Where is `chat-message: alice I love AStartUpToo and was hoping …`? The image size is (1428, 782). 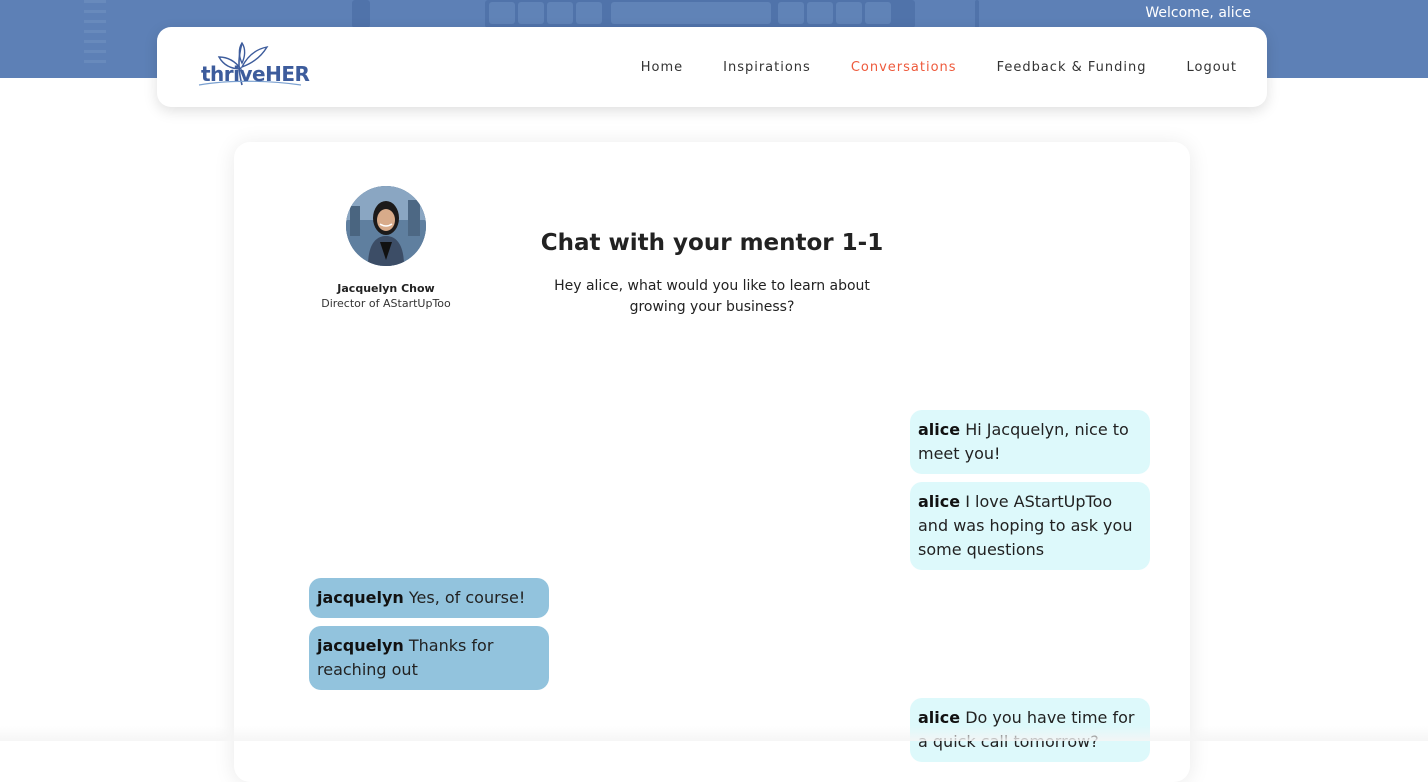 chat-message: alice I love AStartUpToo and was hoping … is located at coordinates (1030, 526).